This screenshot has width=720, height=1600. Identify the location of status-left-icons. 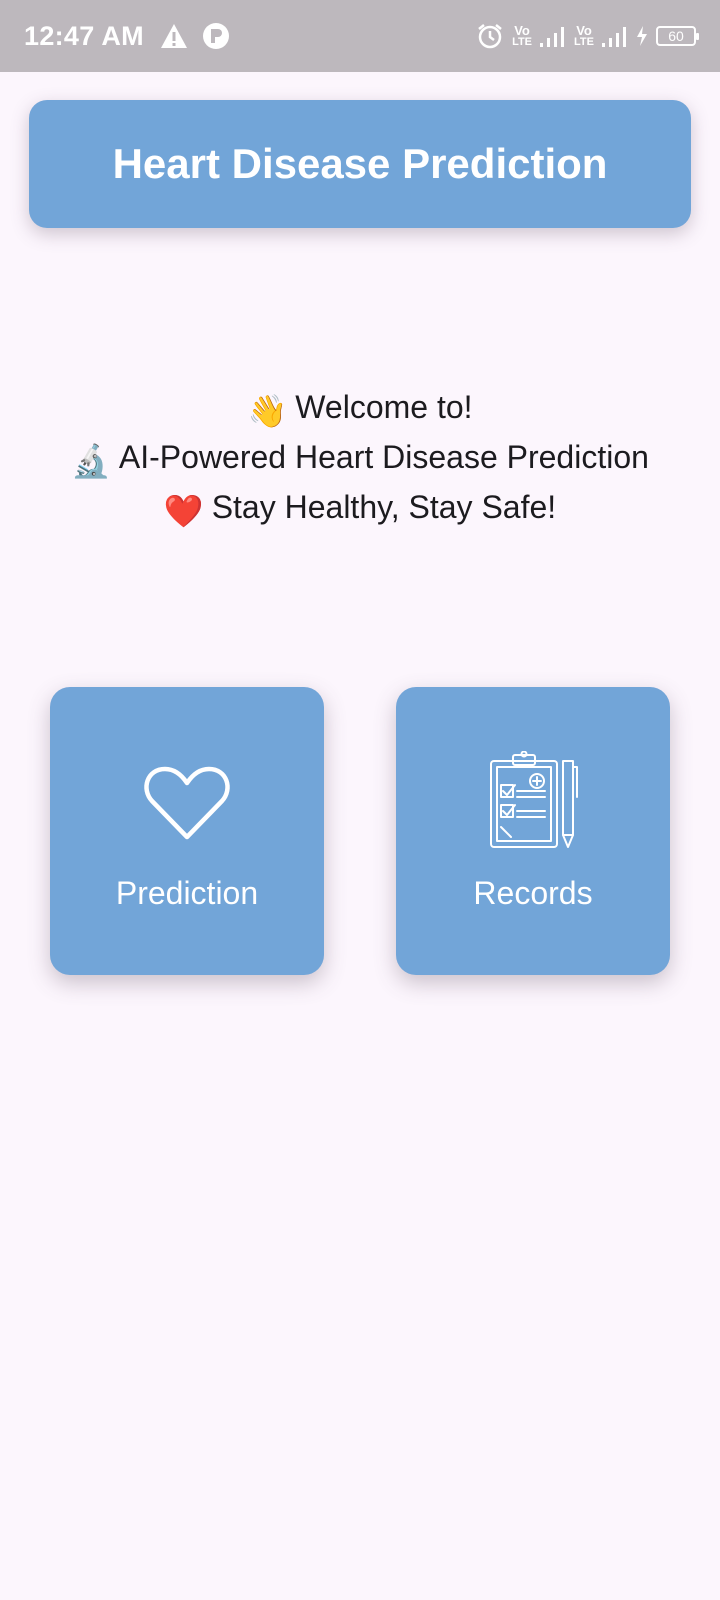
(195, 36).